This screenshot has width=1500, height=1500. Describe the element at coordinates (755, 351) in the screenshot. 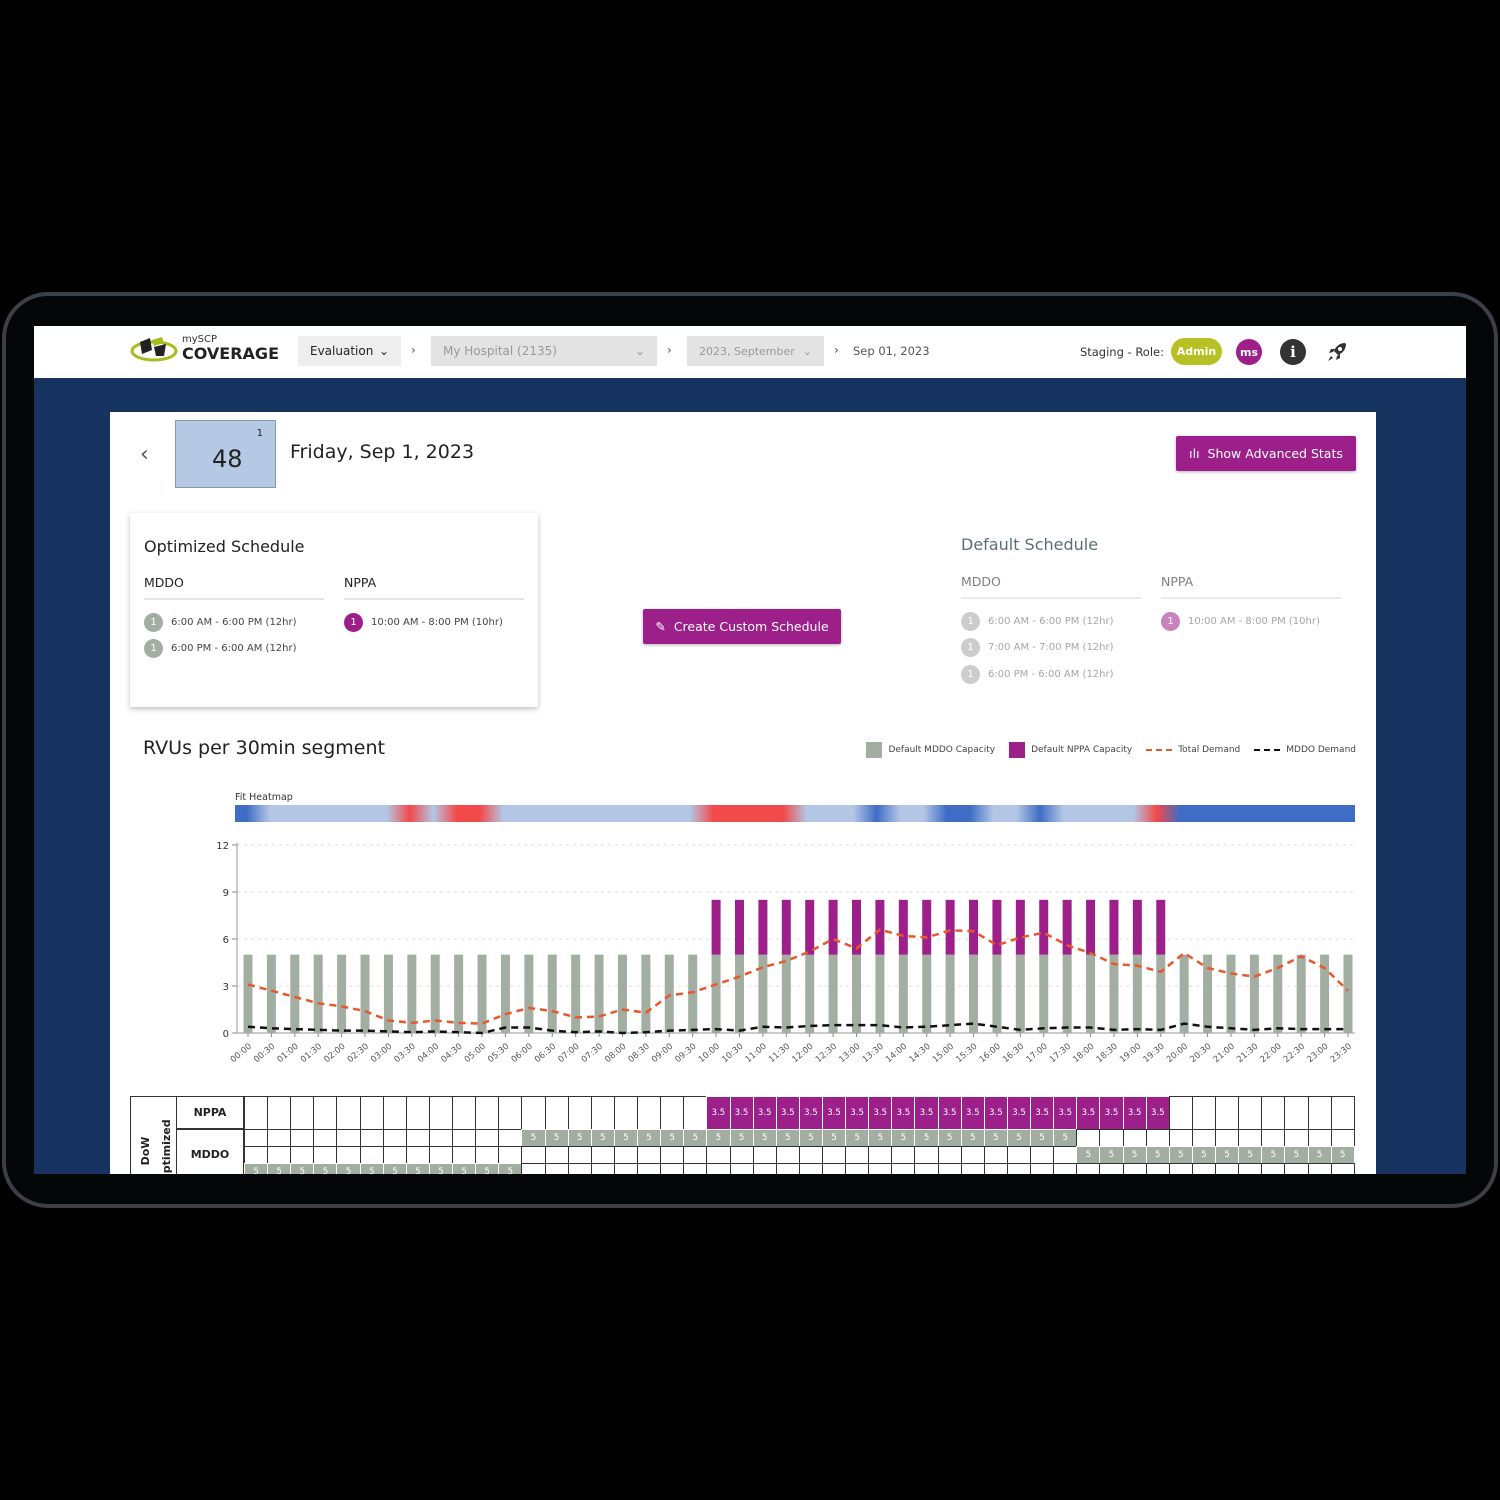

I see `month-dropdown: 2023, September ⌄` at that location.